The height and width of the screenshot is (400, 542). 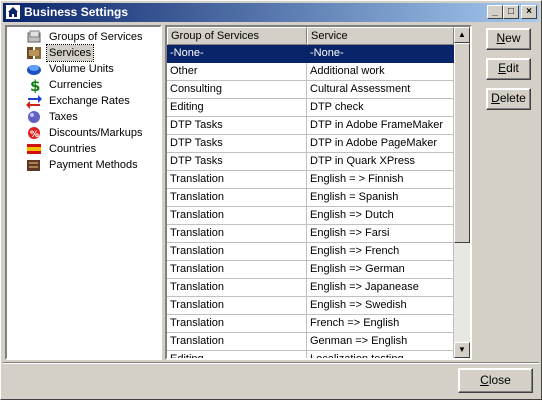 What do you see at coordinates (237, 72) in the screenshot?
I see `cell-group: Other` at bounding box center [237, 72].